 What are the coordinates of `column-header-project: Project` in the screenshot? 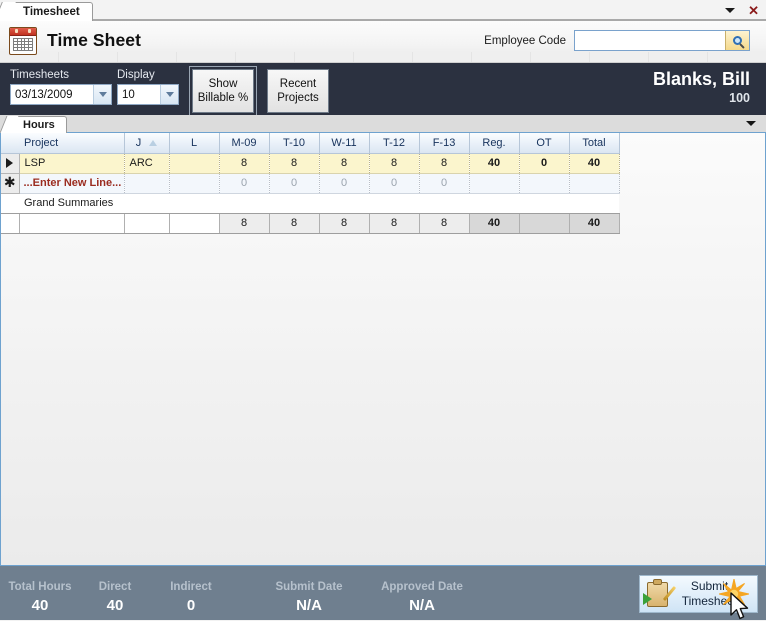 It's located at (72, 143).